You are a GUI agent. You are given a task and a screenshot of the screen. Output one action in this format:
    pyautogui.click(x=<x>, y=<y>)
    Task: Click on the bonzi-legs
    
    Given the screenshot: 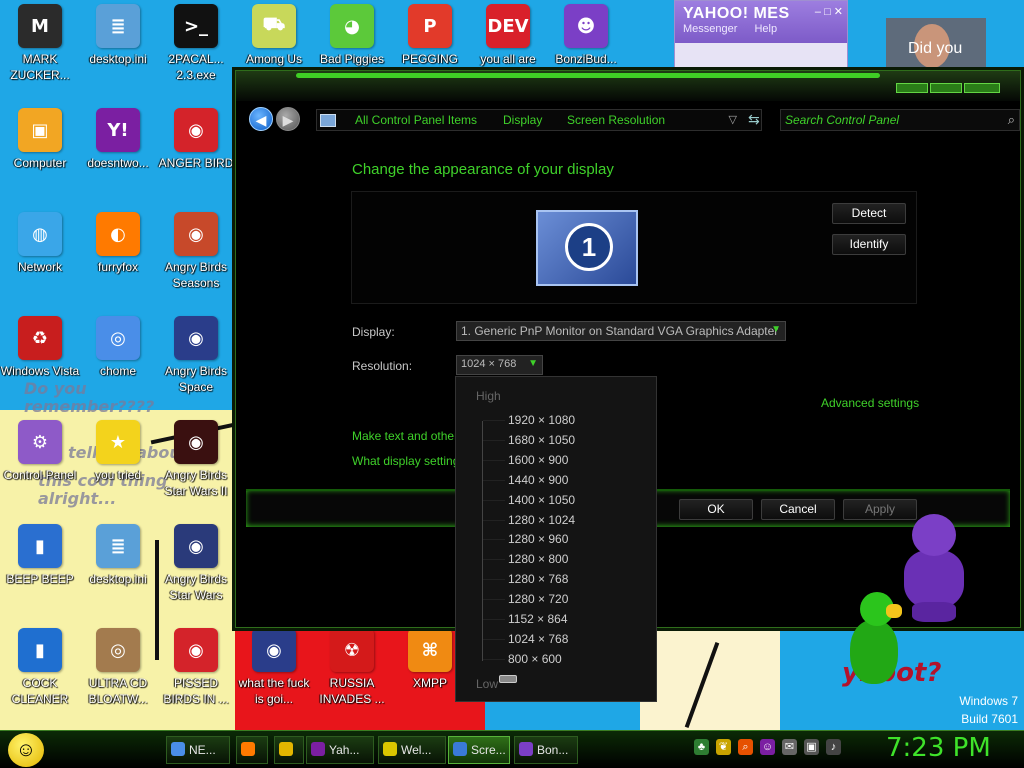 What is the action you would take?
    pyautogui.click(x=934, y=612)
    